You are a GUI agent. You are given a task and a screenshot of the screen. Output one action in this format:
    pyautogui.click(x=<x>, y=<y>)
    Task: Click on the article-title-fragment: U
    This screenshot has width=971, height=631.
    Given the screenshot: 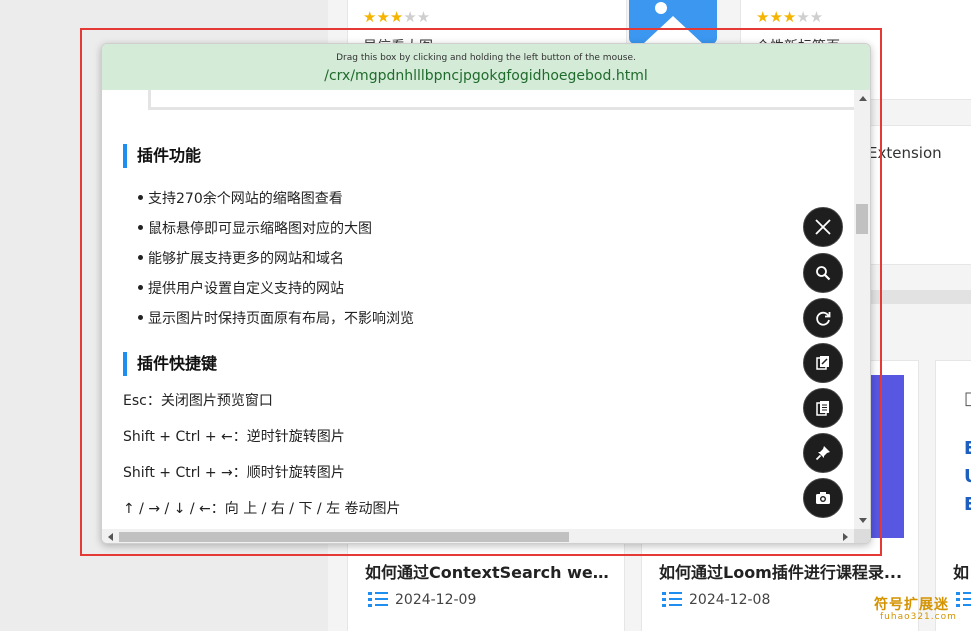 What is the action you would take?
    pyautogui.click(x=967, y=476)
    